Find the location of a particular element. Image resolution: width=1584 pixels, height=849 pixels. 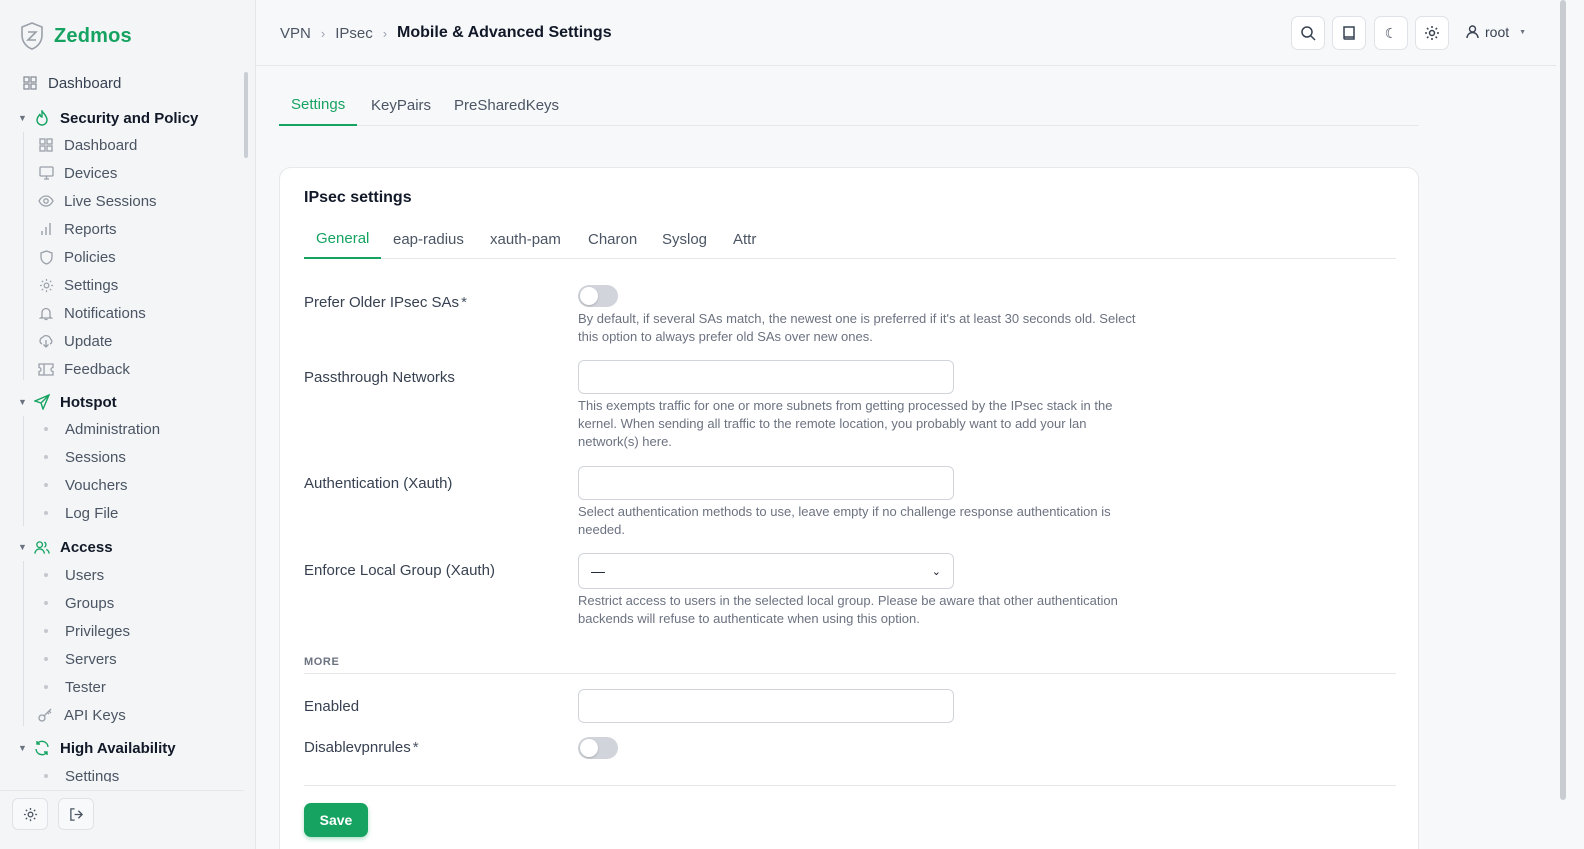

sidebar-group-high-availability: ▼ High Availability is located at coordinates (122, 748).